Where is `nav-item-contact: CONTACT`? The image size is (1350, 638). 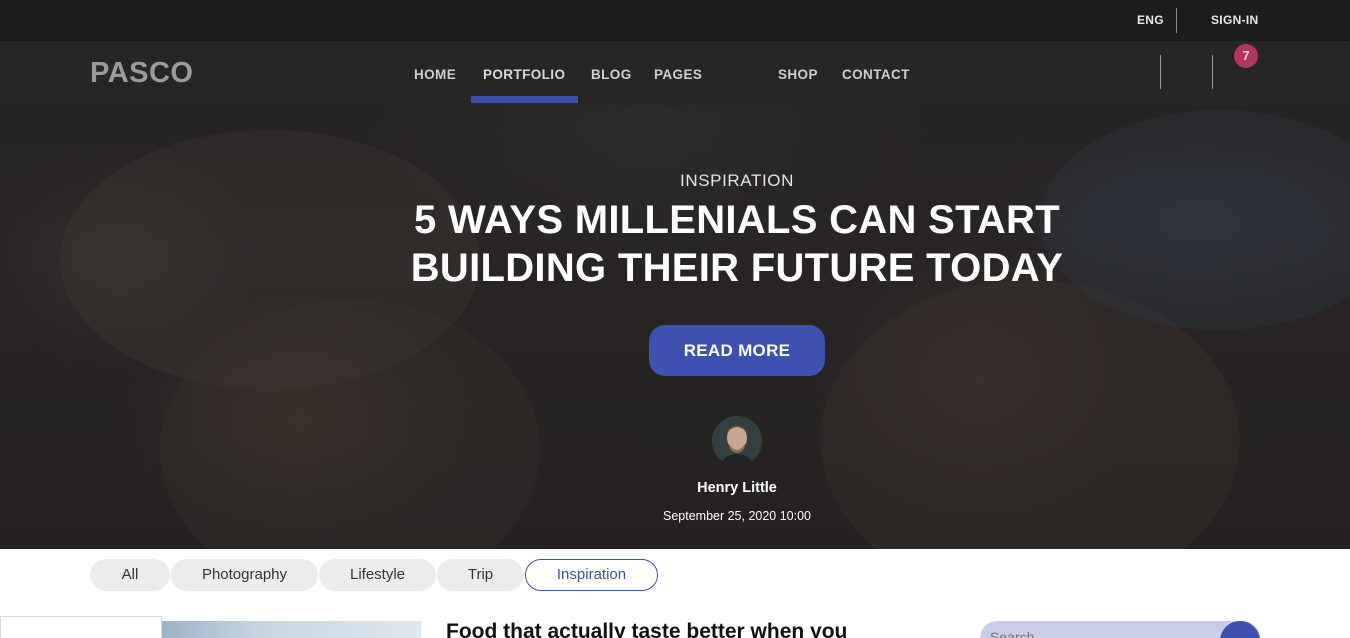 nav-item-contact: CONTACT is located at coordinates (876, 74).